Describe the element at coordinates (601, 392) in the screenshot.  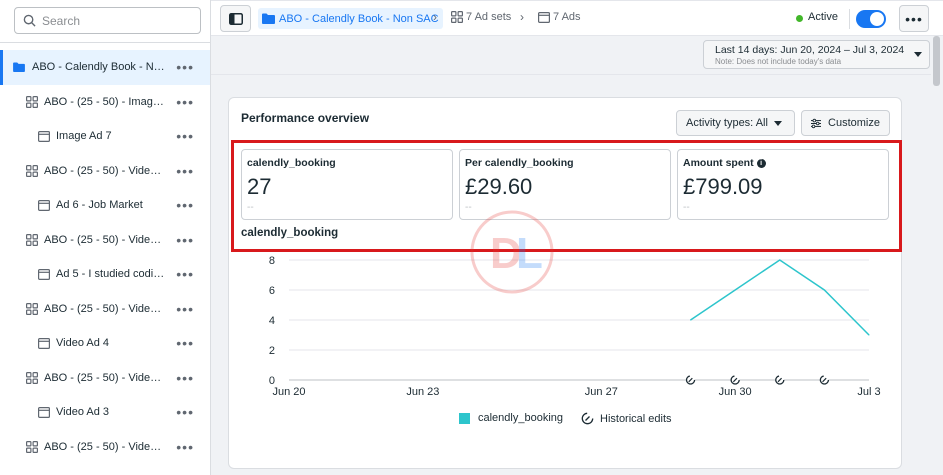
I see `x-tick-label: Jun 27` at that location.